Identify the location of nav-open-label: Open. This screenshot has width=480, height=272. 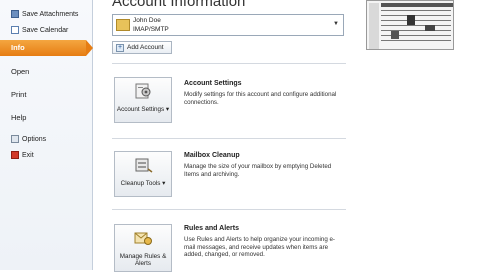
(20, 71).